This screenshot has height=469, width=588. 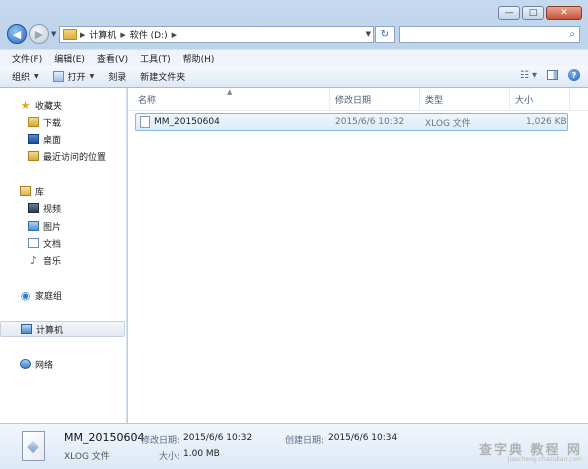 I want to click on column-label: 修改日期, so click(x=353, y=100).